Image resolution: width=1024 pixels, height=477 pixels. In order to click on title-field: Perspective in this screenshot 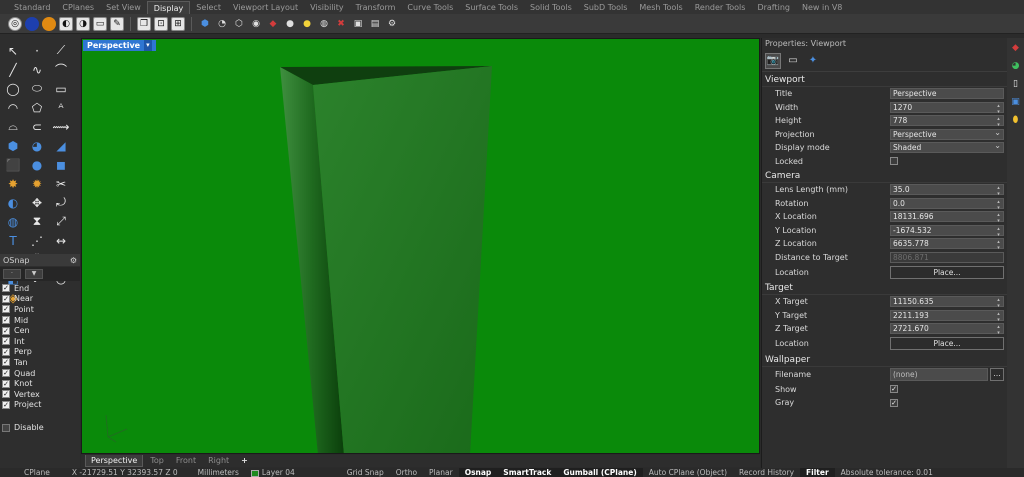, I will do `click(947, 94)`.